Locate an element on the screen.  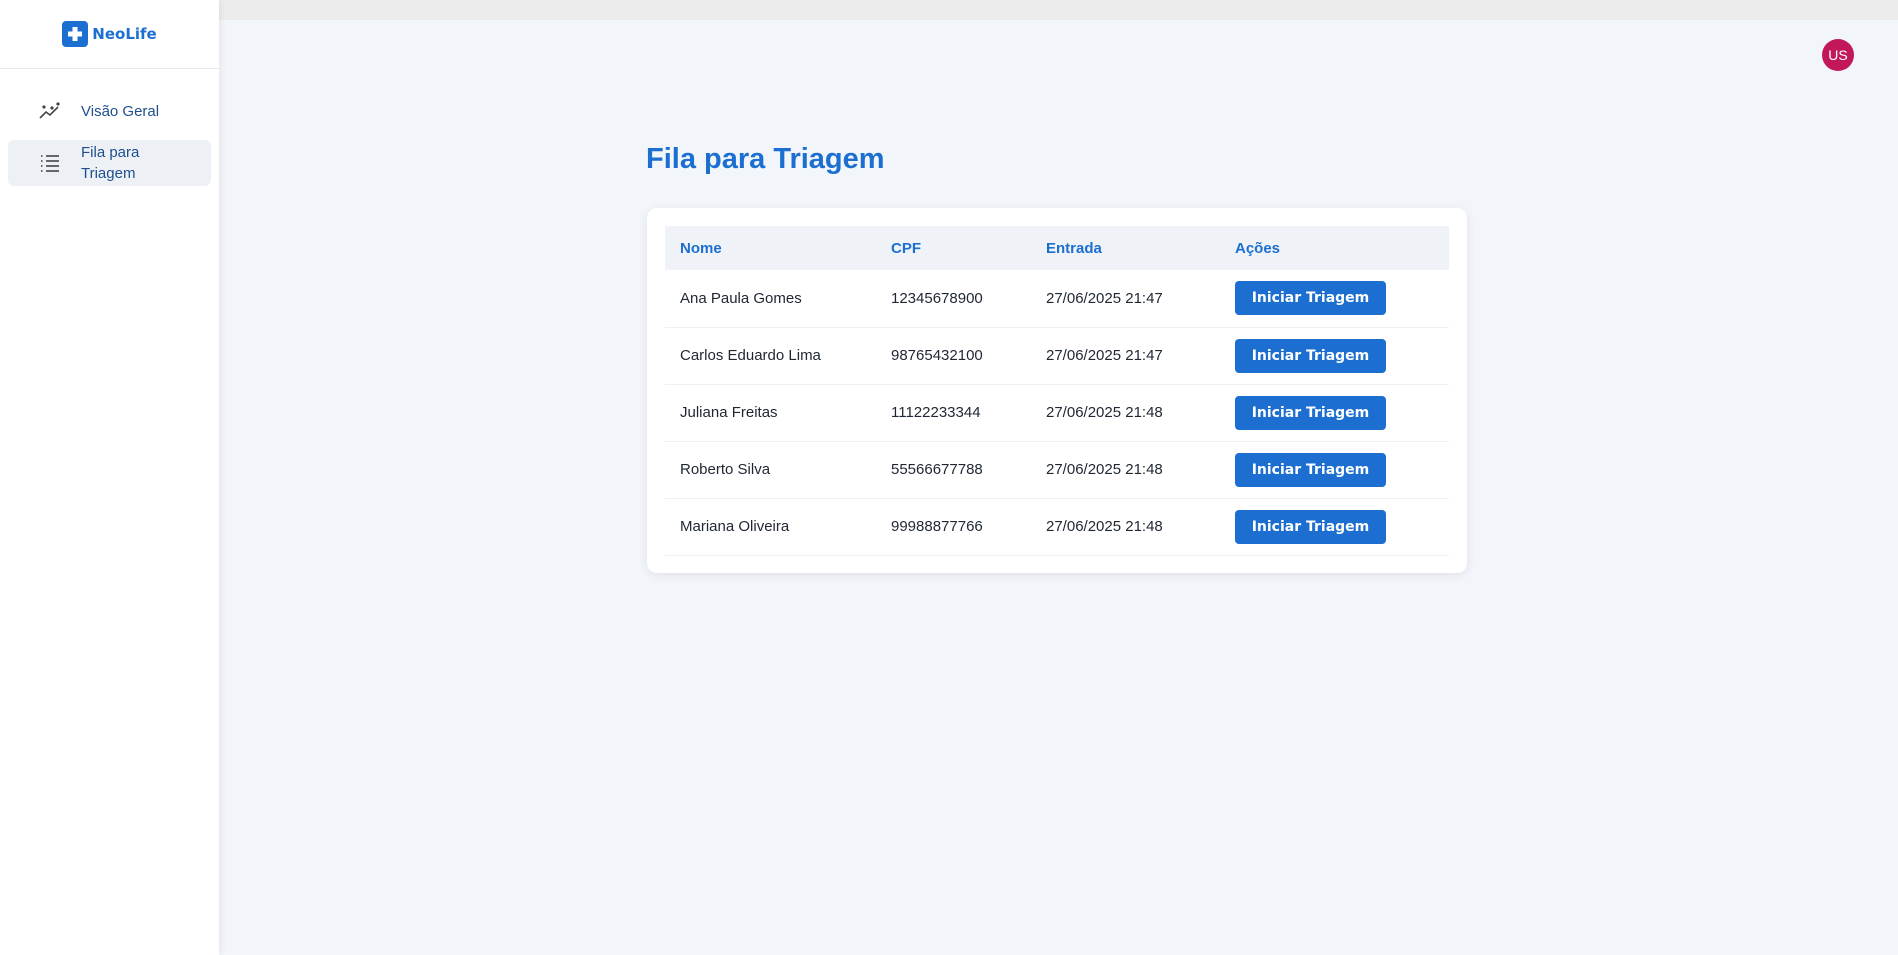
list-icon is located at coordinates (50, 163).